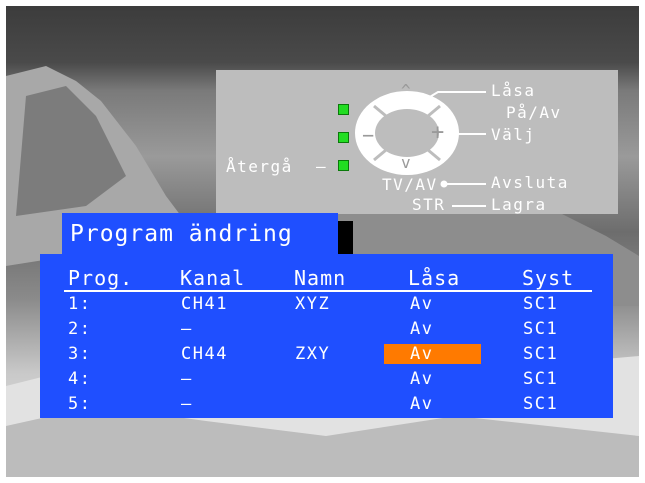 The width and height of the screenshot is (645, 483). Describe the element at coordinates (259, 166) in the screenshot. I see `back-label: Återgå` at that location.